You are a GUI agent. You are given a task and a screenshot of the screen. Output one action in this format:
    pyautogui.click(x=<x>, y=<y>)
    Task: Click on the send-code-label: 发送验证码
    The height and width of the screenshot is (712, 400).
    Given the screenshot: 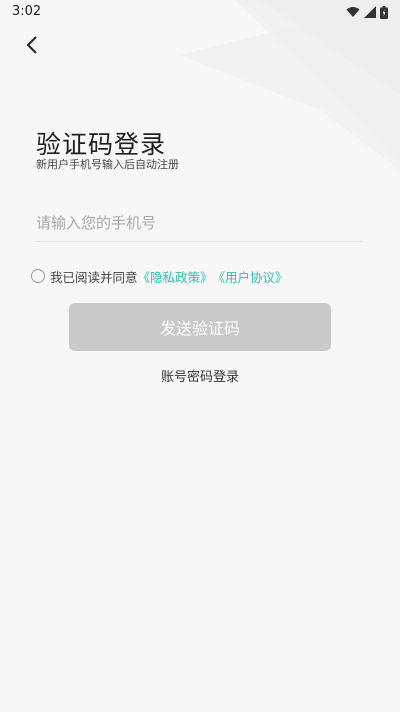 What is the action you would take?
    pyautogui.click(x=199, y=328)
    